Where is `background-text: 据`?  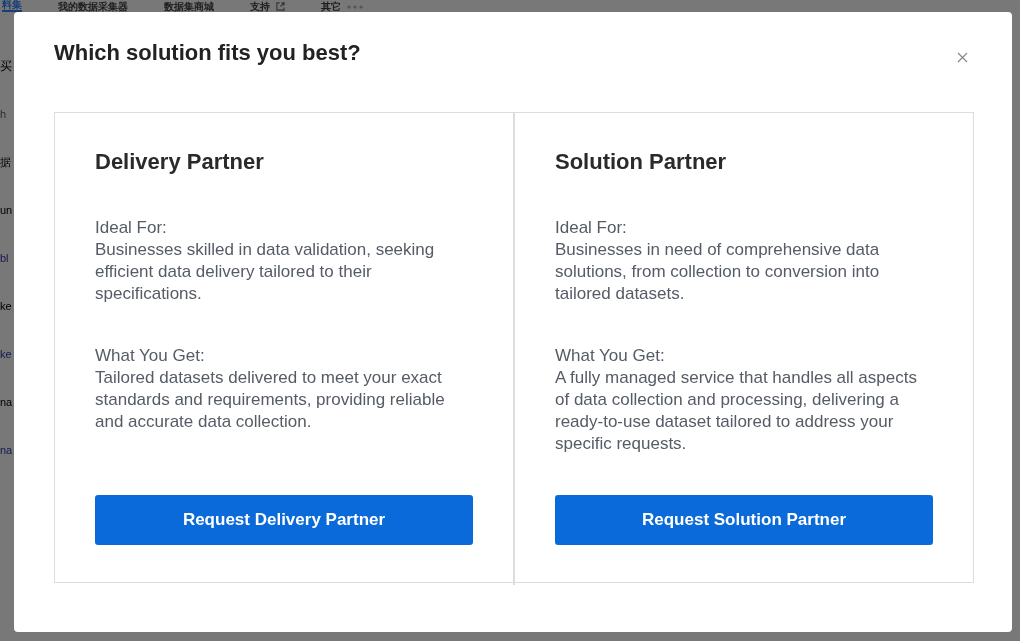 background-text: 据 is located at coordinates (6, 162).